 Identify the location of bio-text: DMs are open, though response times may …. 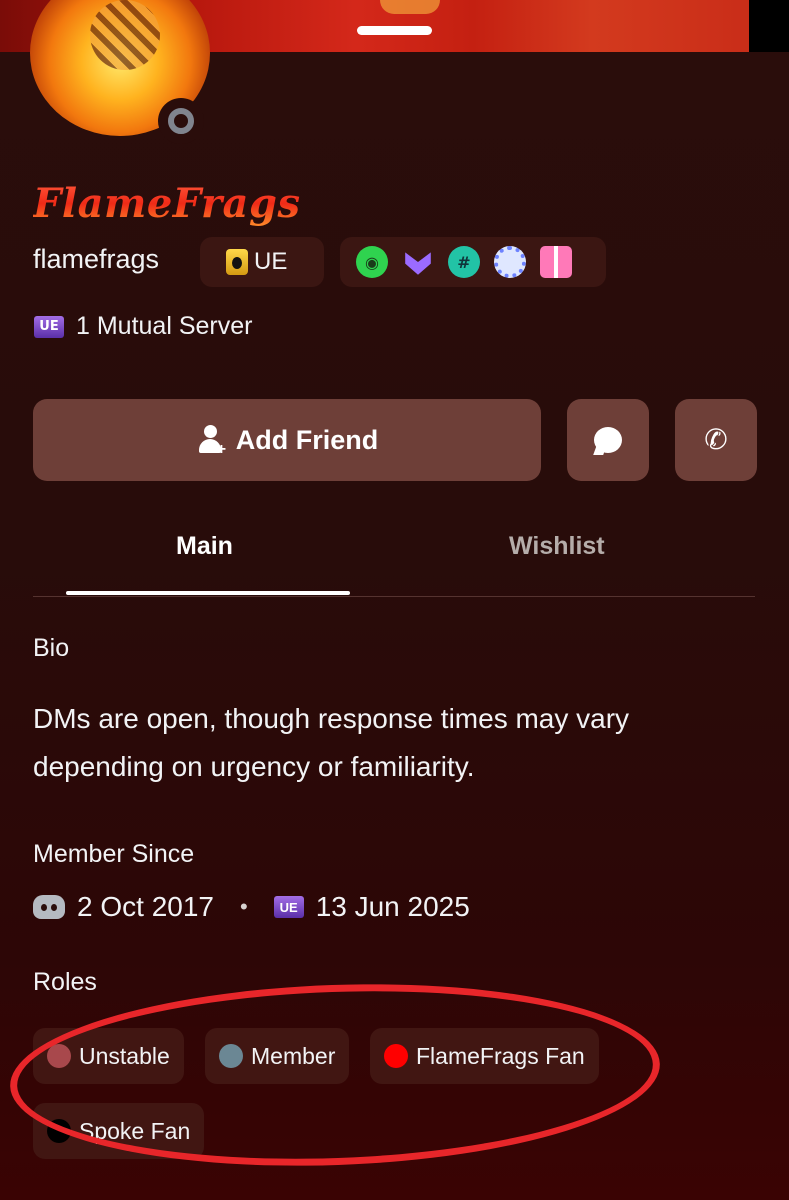
(331, 742).